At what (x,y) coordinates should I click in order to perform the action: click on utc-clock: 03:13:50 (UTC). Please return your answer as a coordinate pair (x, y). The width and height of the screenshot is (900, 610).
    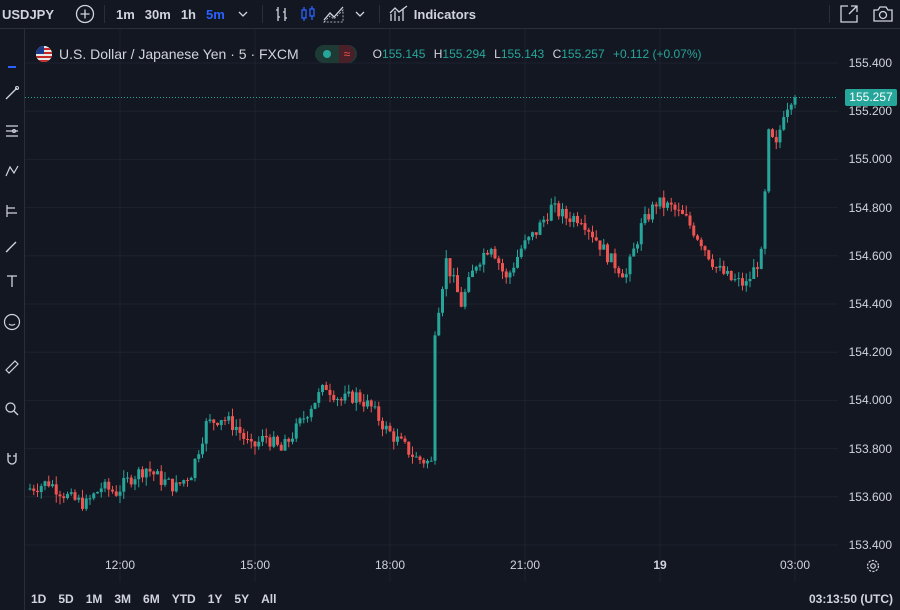
    Looking at the image, I should click on (851, 599).